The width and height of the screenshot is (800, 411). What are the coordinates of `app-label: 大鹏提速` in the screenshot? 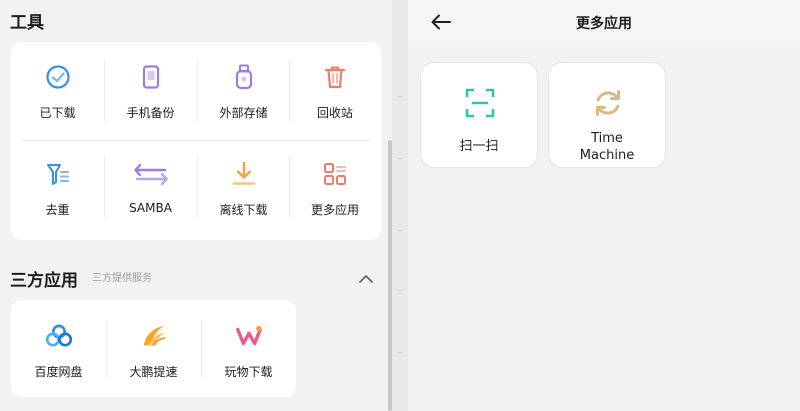 It's located at (153, 372).